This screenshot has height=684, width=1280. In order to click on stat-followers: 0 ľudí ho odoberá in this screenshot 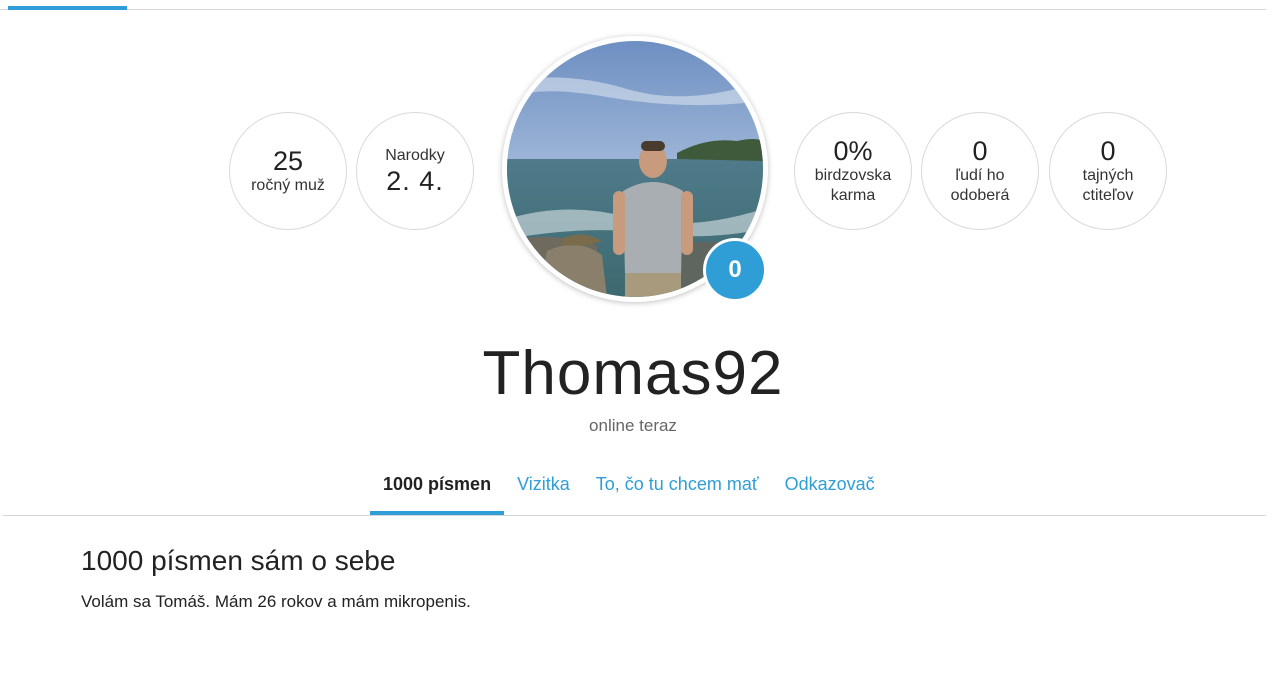, I will do `click(980, 171)`.